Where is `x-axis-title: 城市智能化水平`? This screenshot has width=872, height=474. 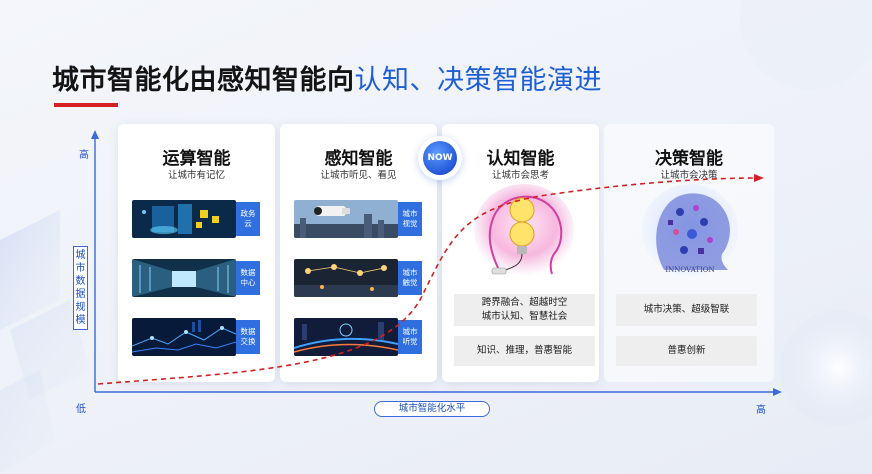
x-axis-title: 城市智能化水平 is located at coordinates (432, 409).